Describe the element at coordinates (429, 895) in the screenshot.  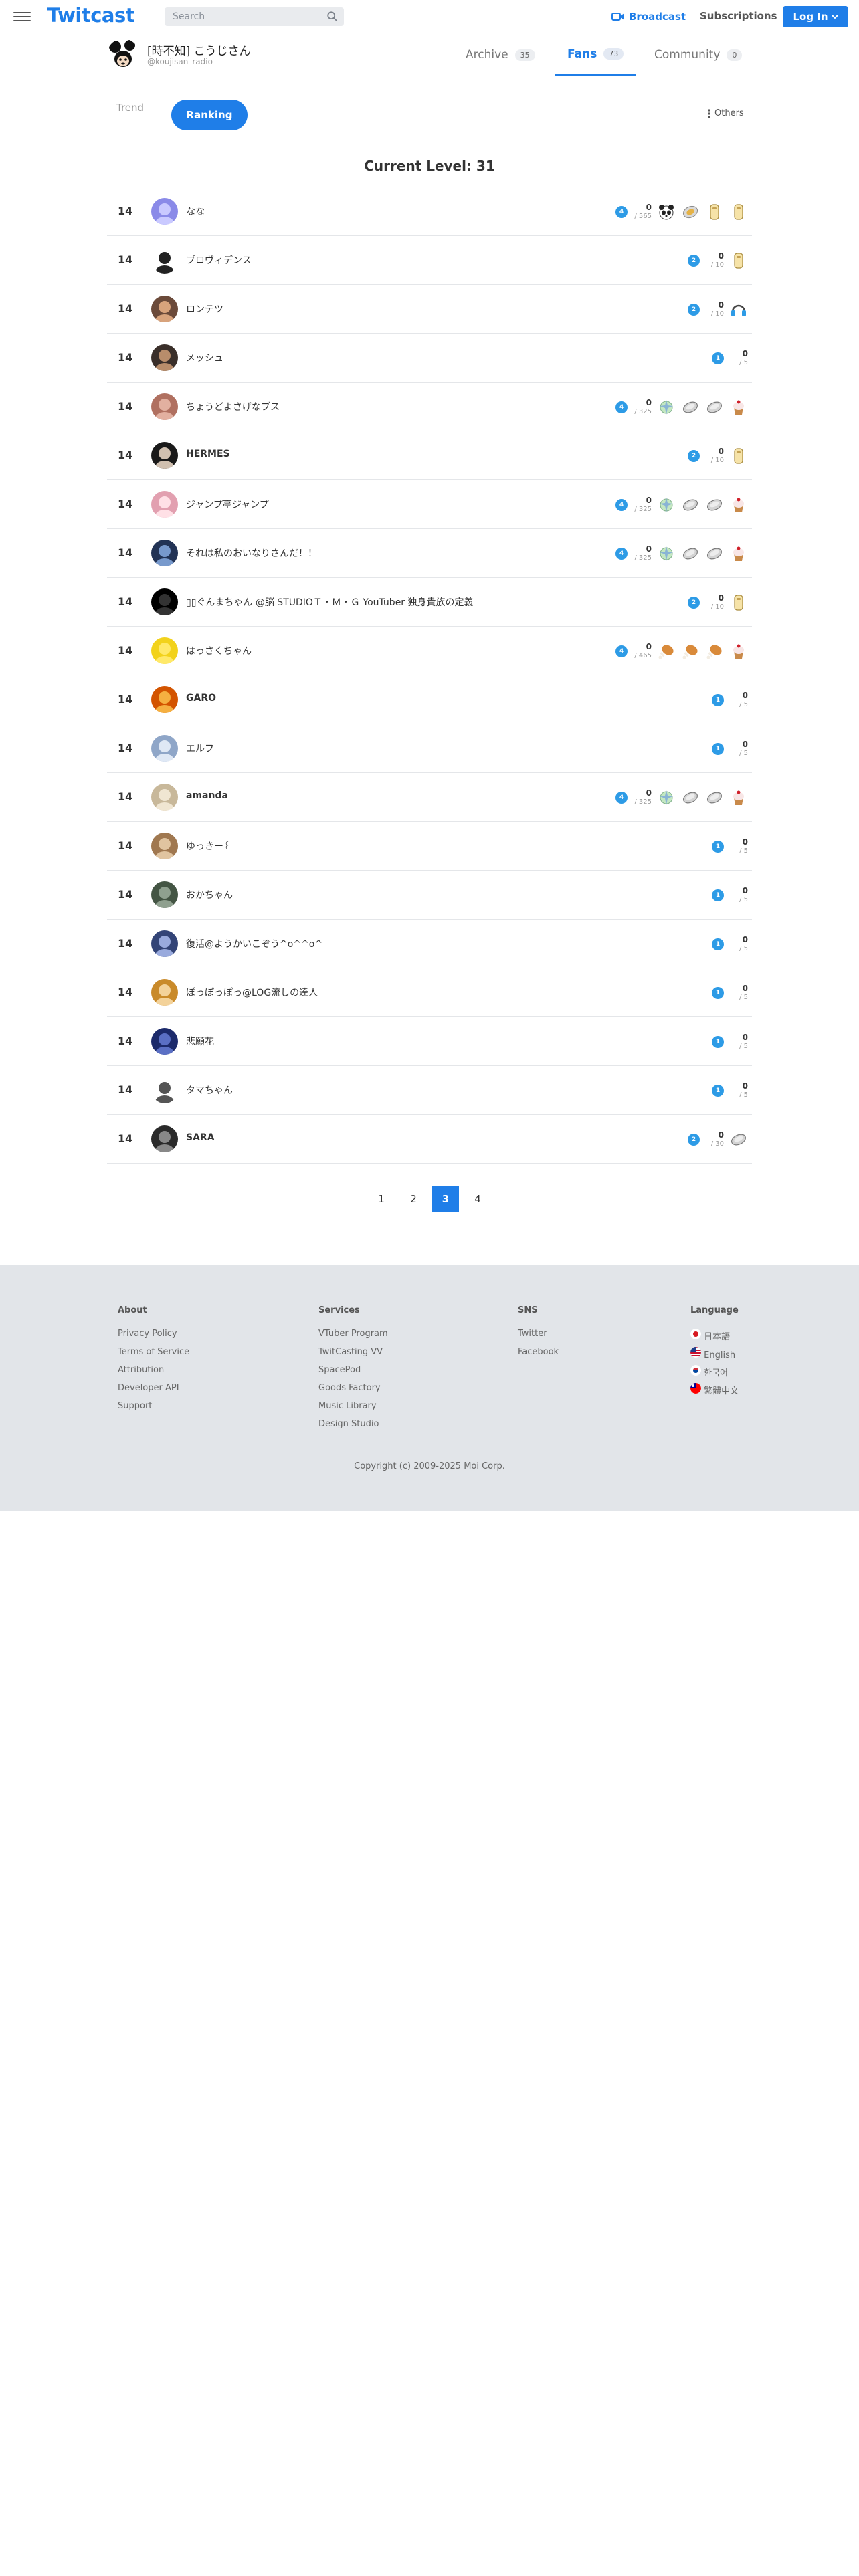
I see `table-row: 14 おかちゃん 1 0 / 5` at that location.